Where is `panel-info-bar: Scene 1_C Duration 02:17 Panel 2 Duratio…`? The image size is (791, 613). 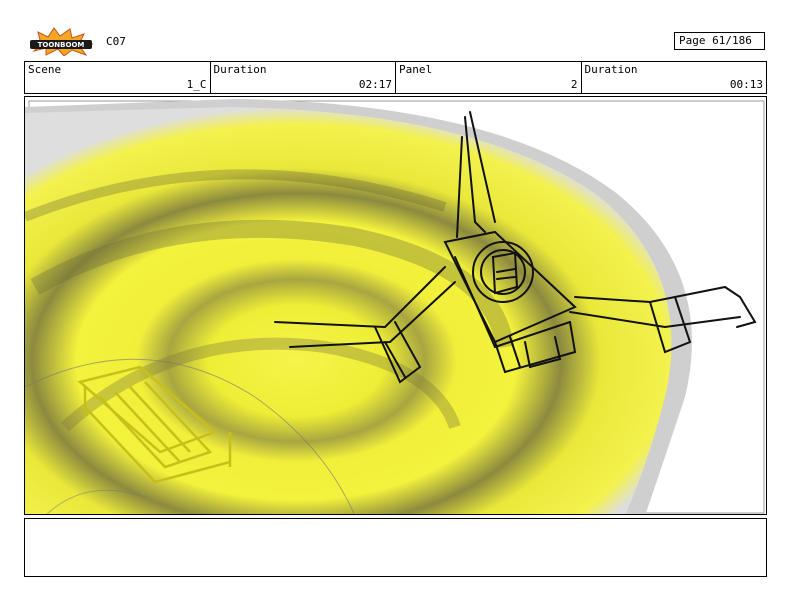 panel-info-bar: Scene 1_C Duration 02:17 Panel 2 Duratio… is located at coordinates (395, 77).